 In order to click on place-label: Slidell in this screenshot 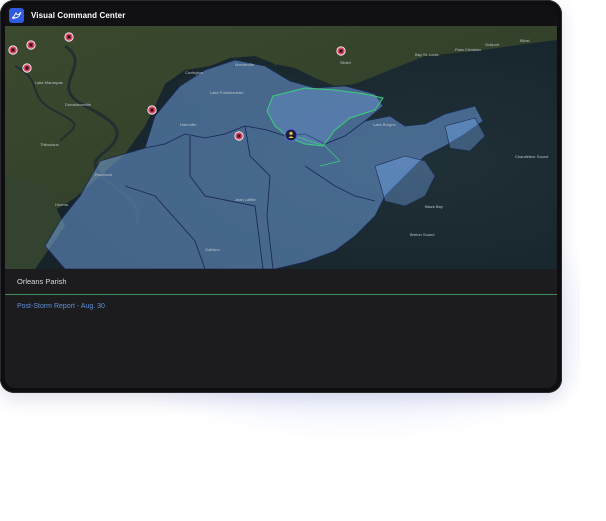, I will do `click(345, 62)`.